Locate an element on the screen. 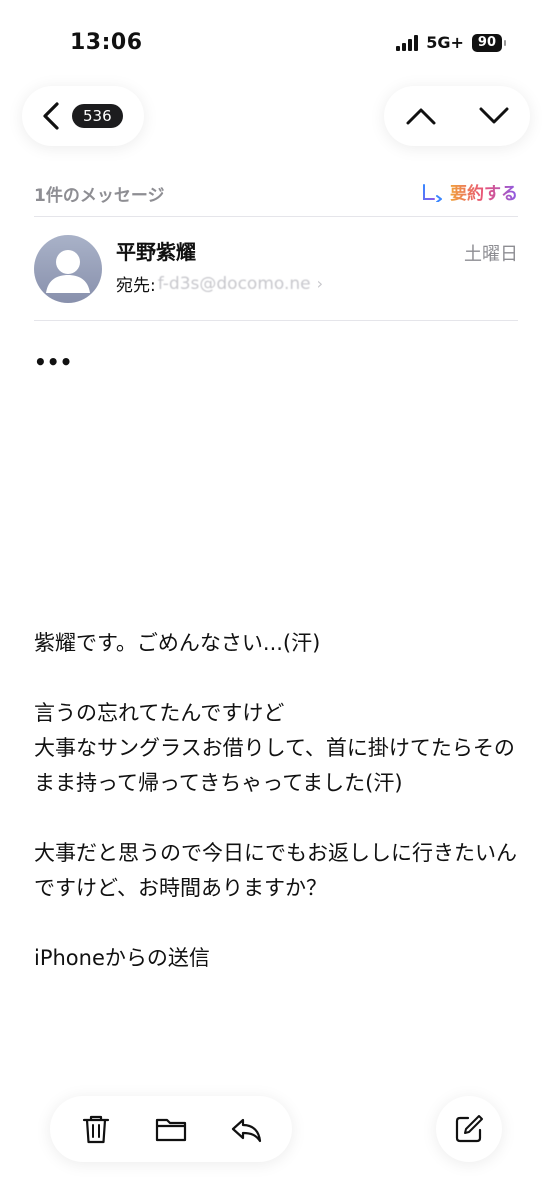  signature: iPhoneからの送信 is located at coordinates (122, 958).